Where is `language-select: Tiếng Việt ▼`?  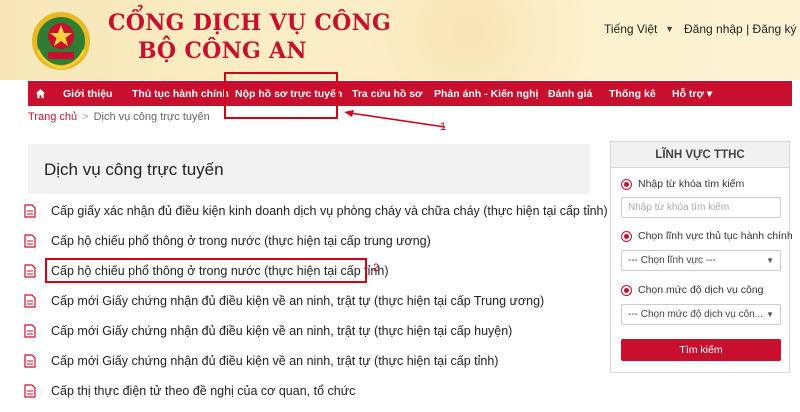 language-select: Tiếng Việt ▼ is located at coordinates (639, 29).